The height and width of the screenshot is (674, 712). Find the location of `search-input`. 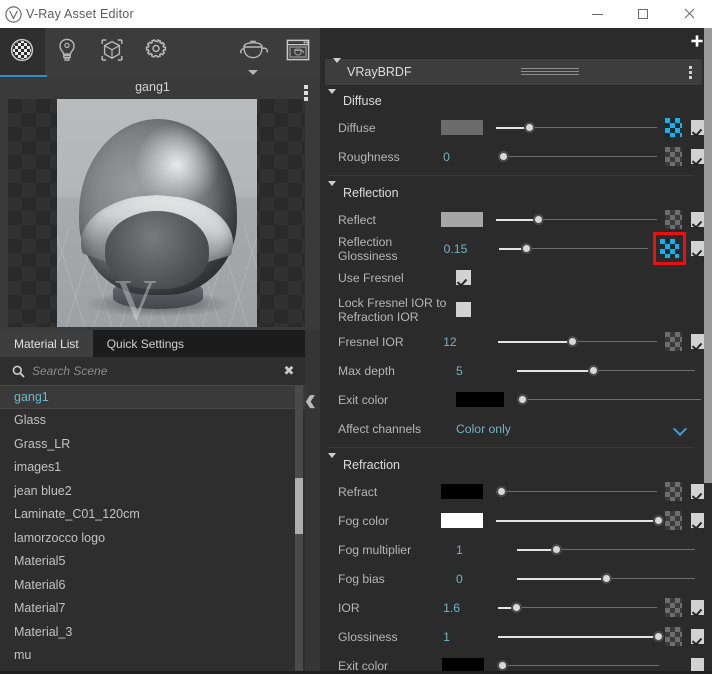

search-input is located at coordinates (154, 371).